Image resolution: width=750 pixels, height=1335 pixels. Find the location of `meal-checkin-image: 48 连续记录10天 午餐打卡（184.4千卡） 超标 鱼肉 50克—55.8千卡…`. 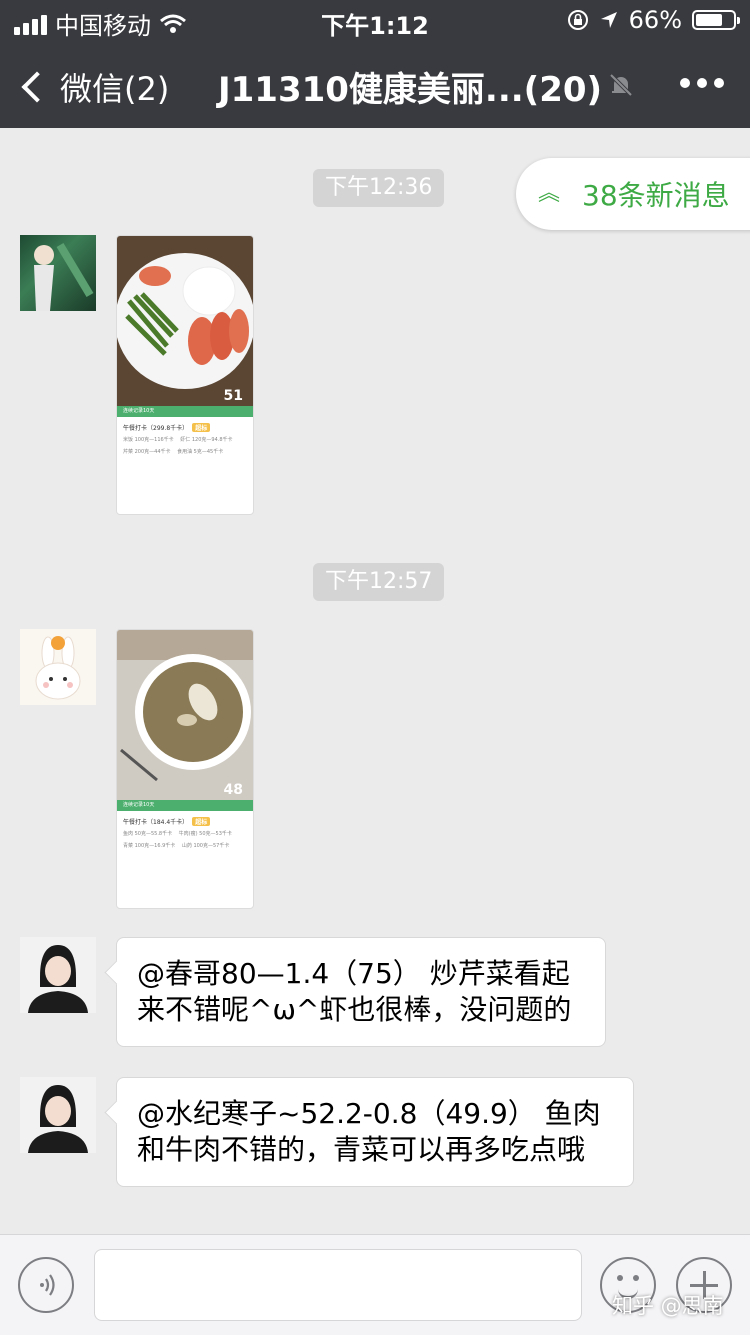

meal-checkin-image: 48 连续记录10天 午餐打卡（184.4千卡） 超标 鱼肉 50克—55.8千卡… is located at coordinates (185, 769).